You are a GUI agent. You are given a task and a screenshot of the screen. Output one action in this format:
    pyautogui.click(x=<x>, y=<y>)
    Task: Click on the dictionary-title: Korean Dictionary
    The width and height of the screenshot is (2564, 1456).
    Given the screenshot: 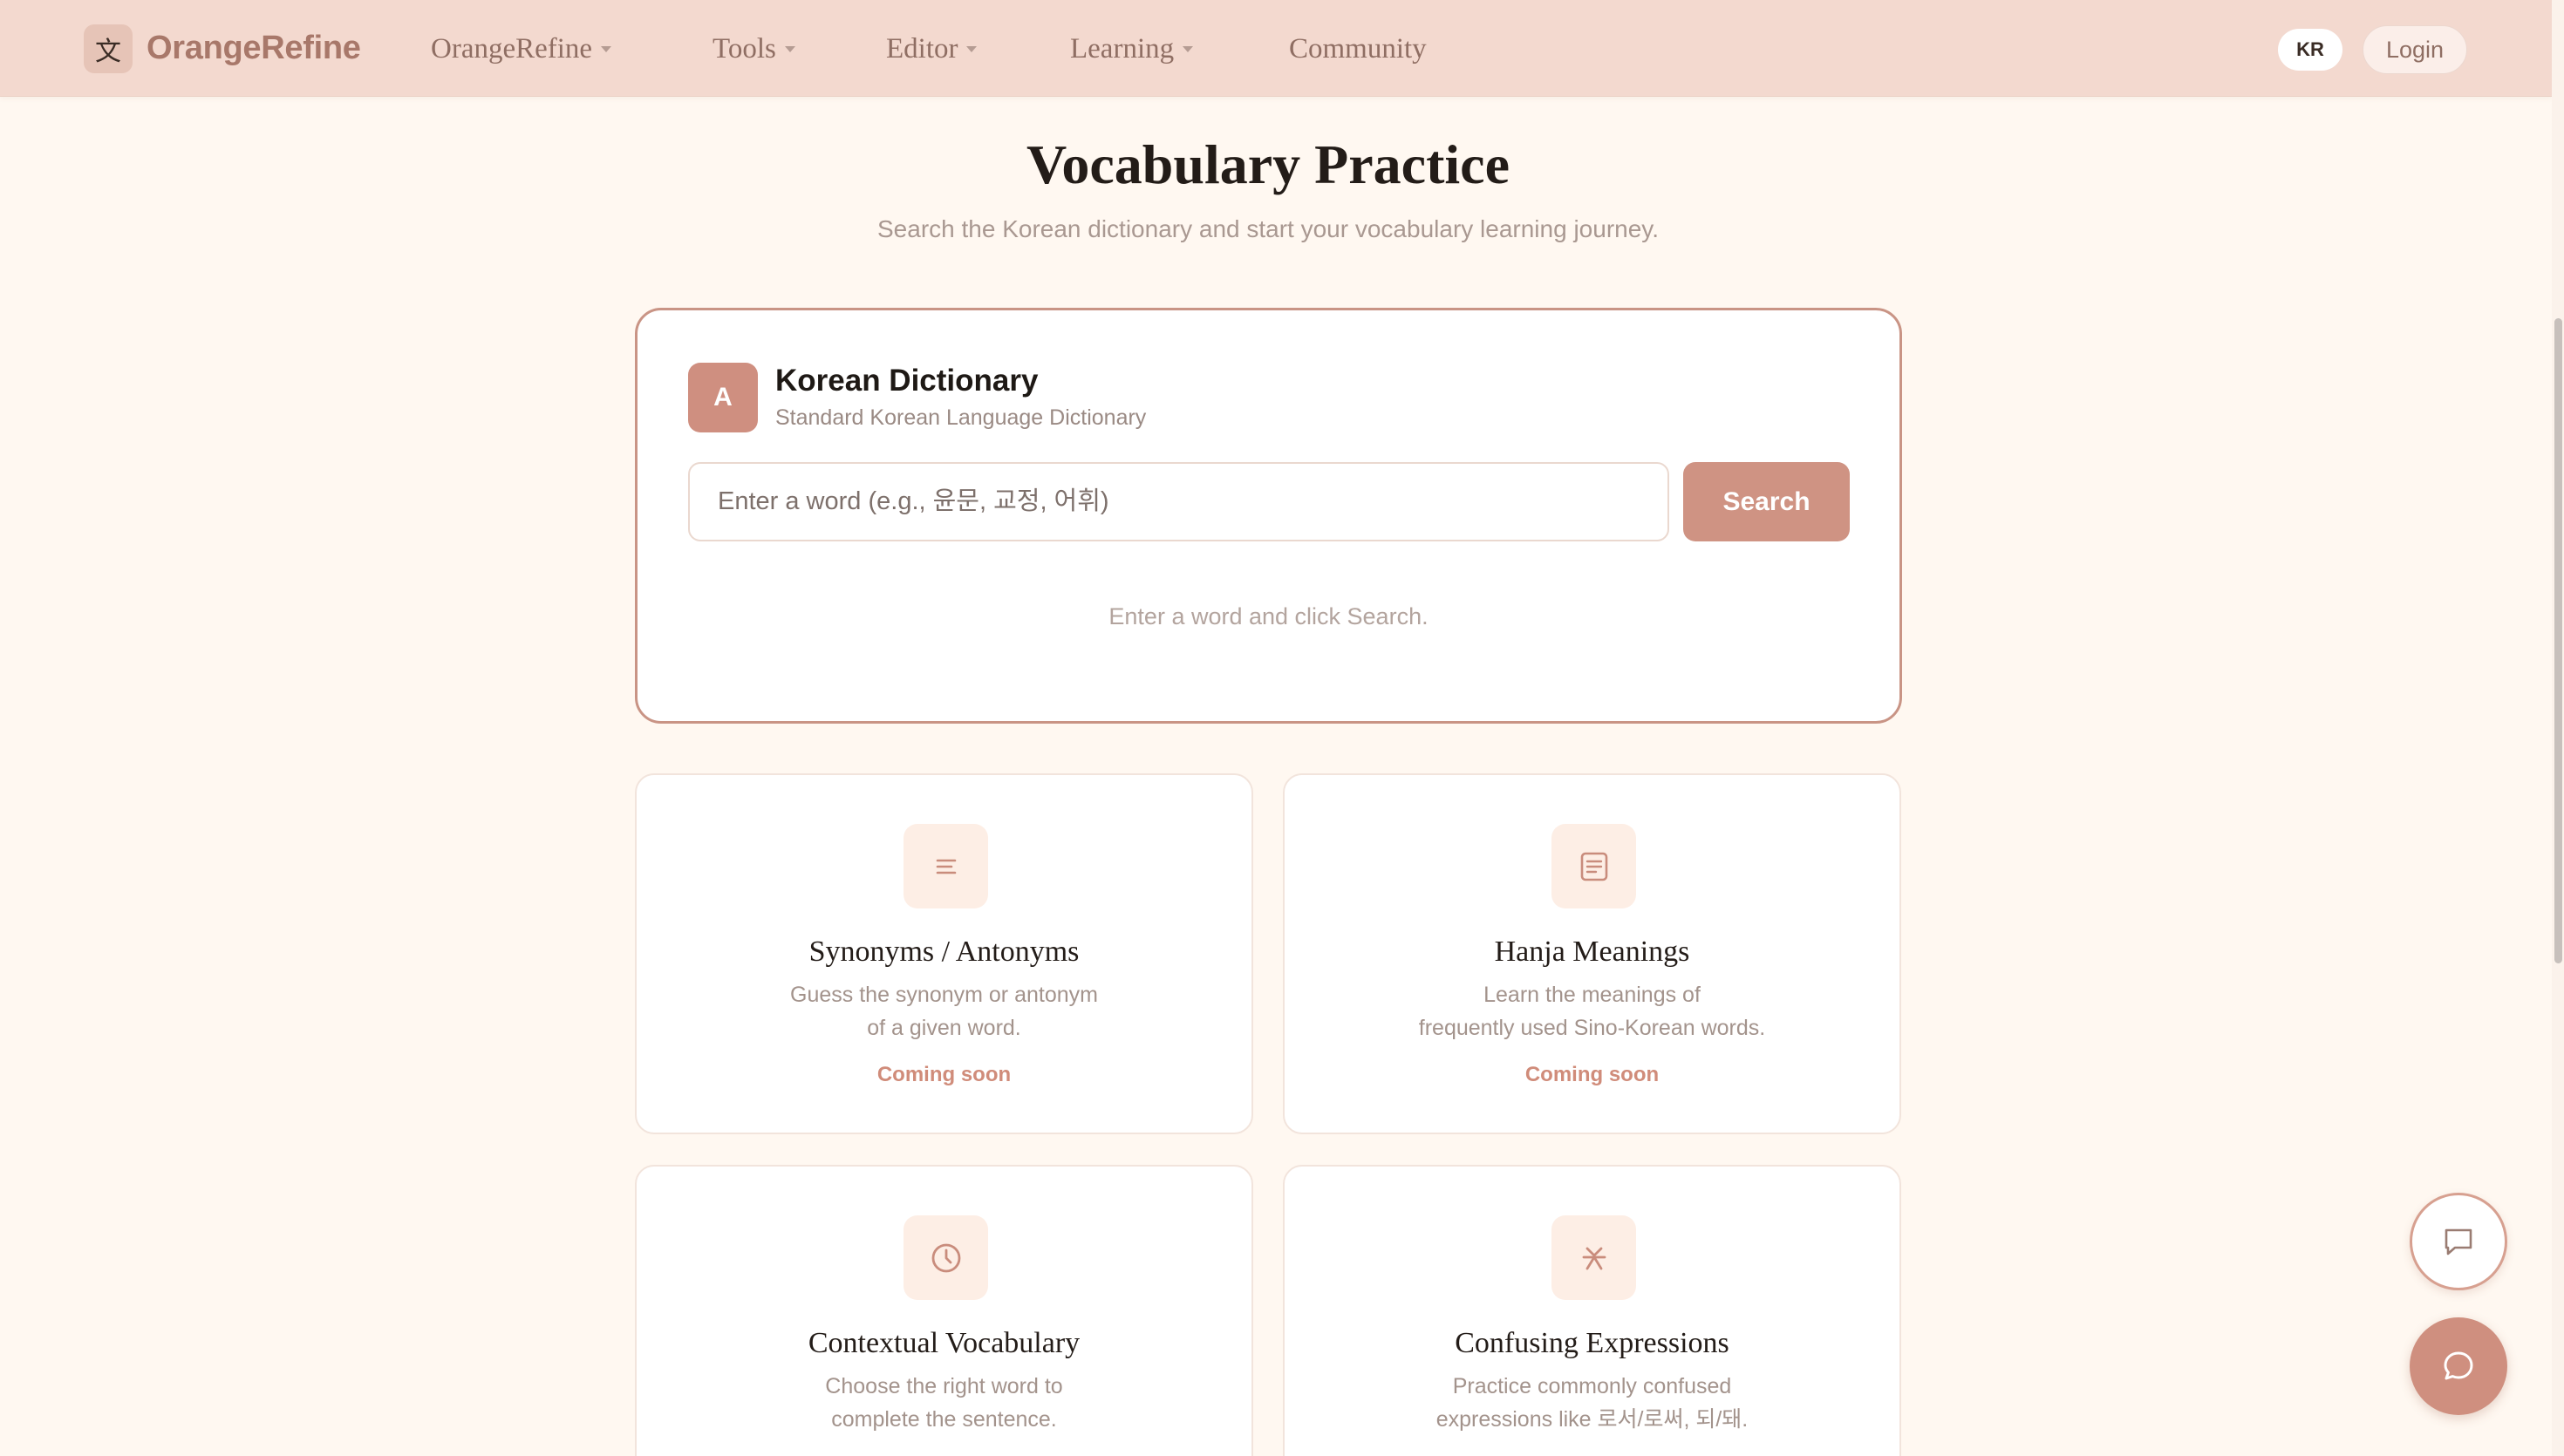 What is the action you would take?
    pyautogui.click(x=907, y=381)
    